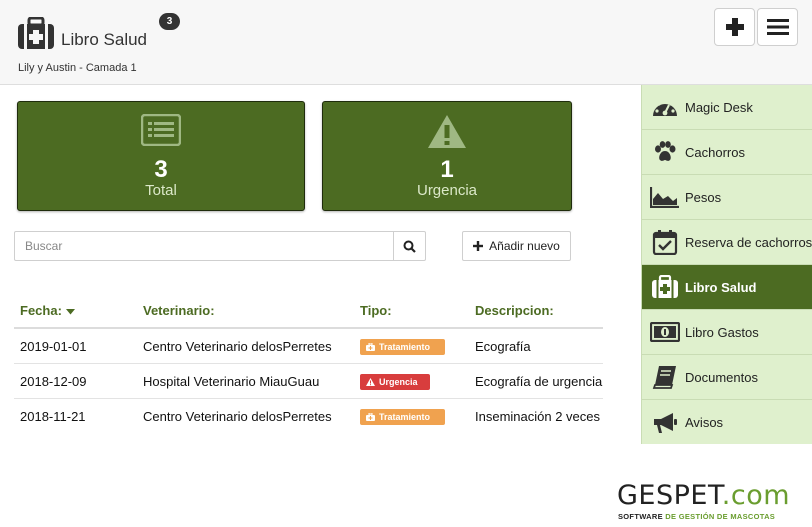 The width and height of the screenshot is (812, 527). What do you see at coordinates (697, 516) in the screenshot?
I see `gespet-tagline: SOFTWARE DE GESTIÓN DE MASCOTAS` at bounding box center [697, 516].